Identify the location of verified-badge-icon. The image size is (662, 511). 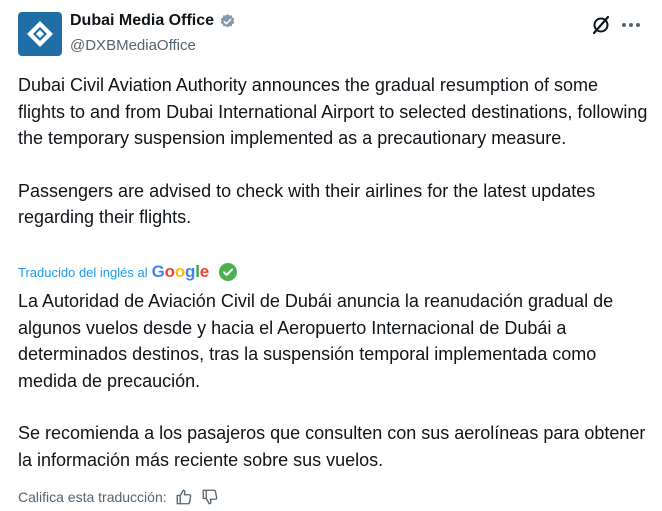
(227, 20).